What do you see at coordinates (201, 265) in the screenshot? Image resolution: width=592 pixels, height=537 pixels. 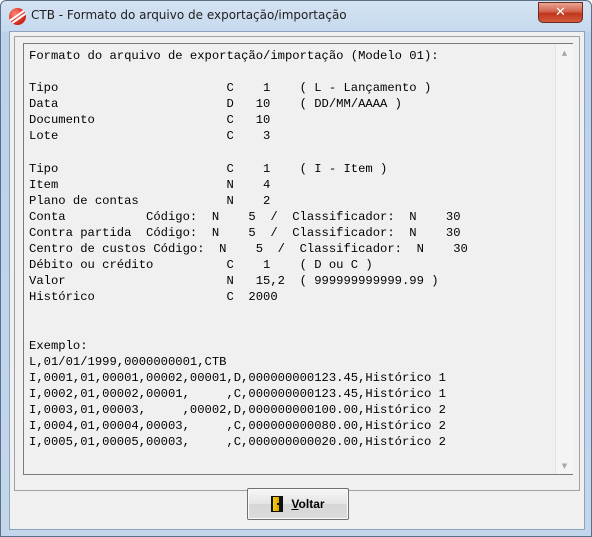 I see `memo-line: Débito ou crédito C 1 ( D ou C )` at bounding box center [201, 265].